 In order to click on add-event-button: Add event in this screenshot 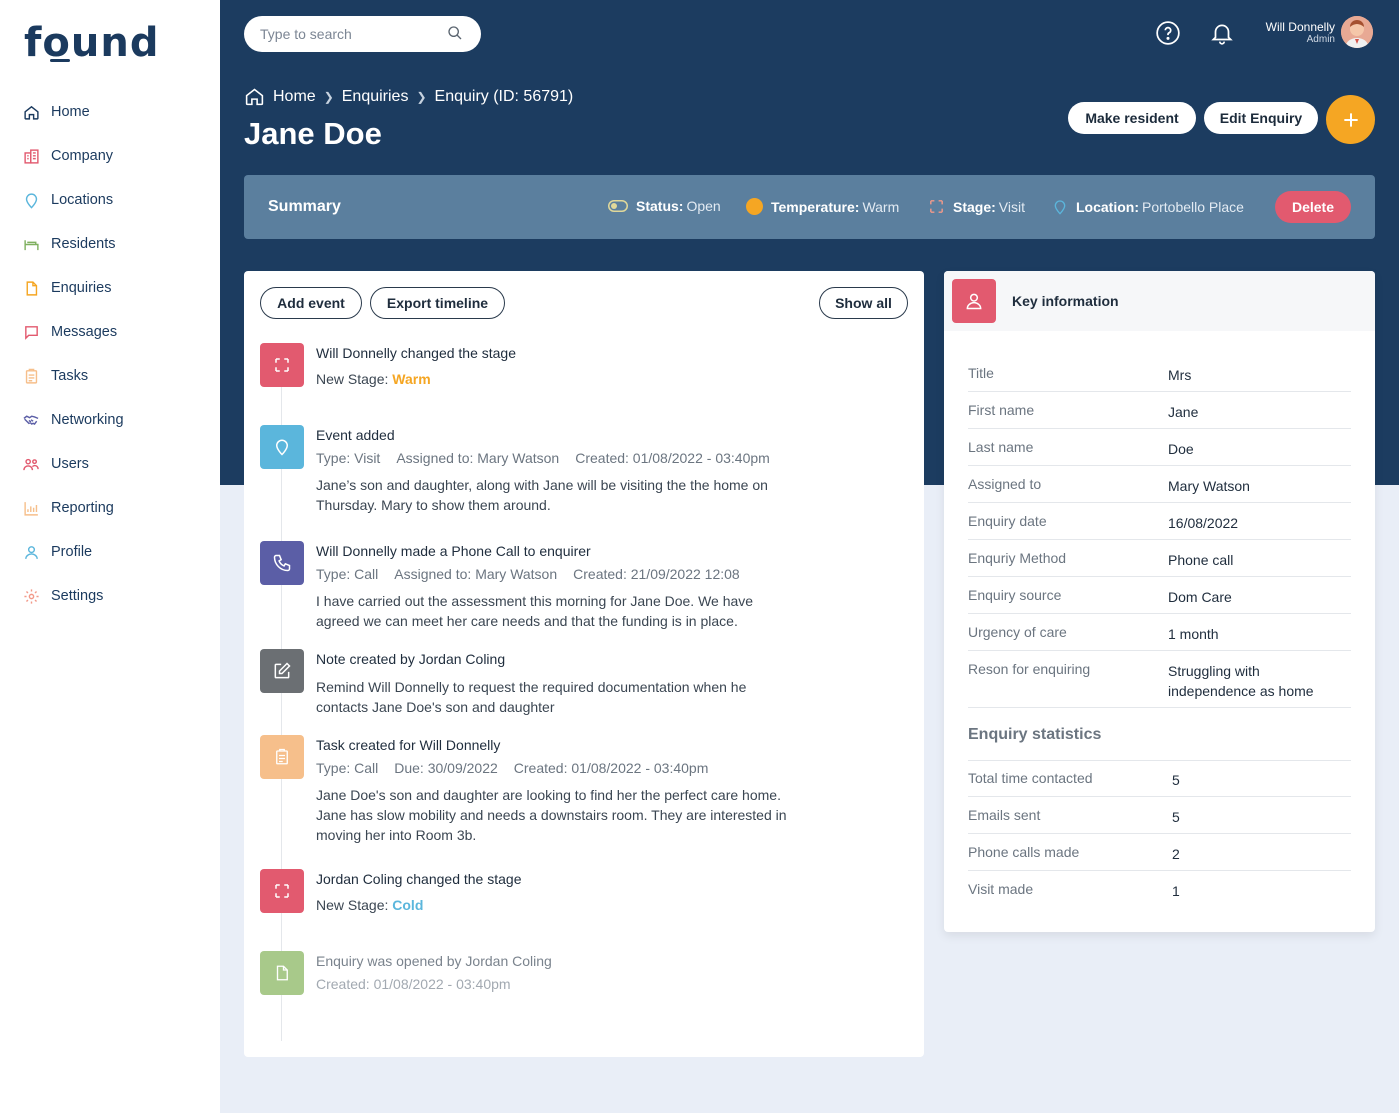, I will do `click(311, 303)`.